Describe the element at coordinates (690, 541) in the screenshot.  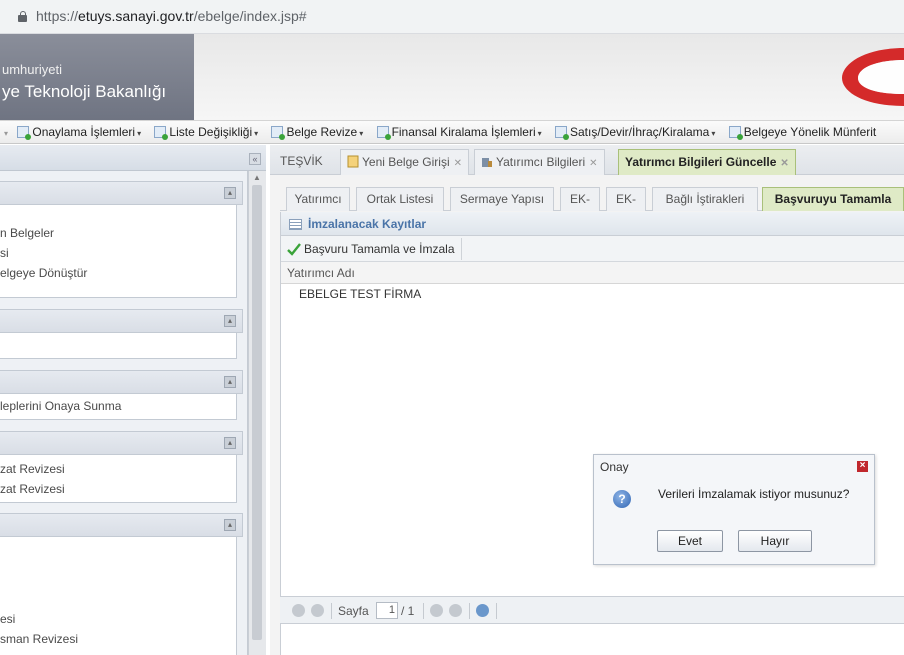
I see `yes-button: Evet` at that location.